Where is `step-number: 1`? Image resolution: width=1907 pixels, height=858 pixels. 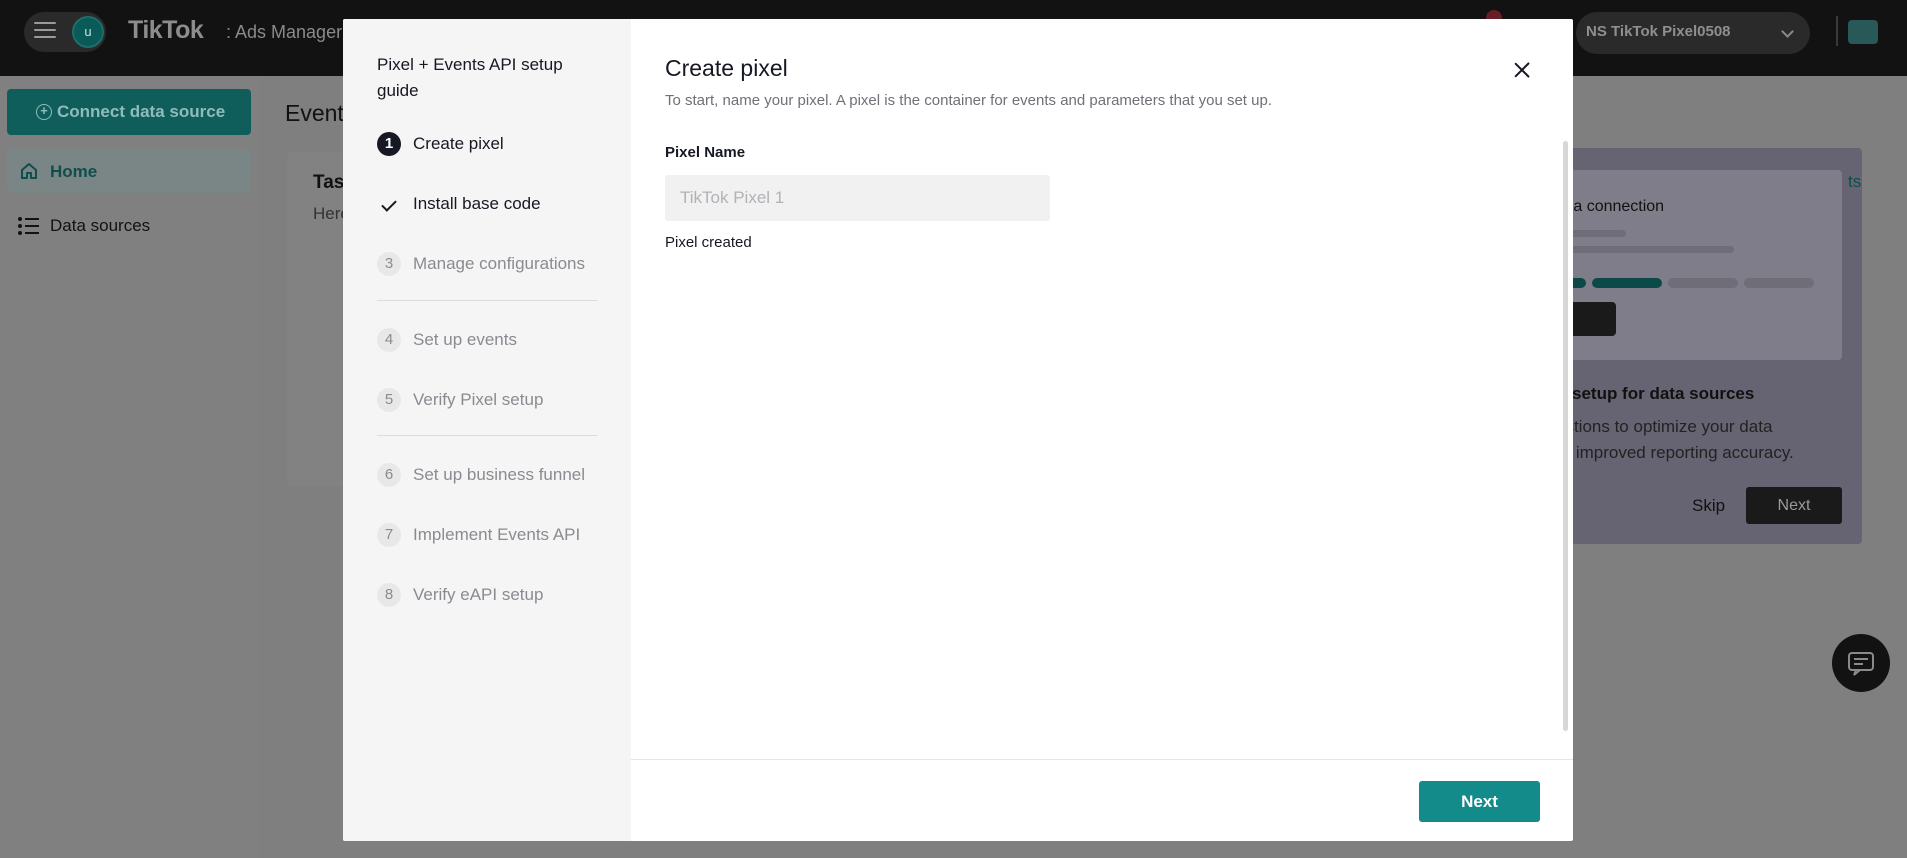
step-number: 1 is located at coordinates (389, 144).